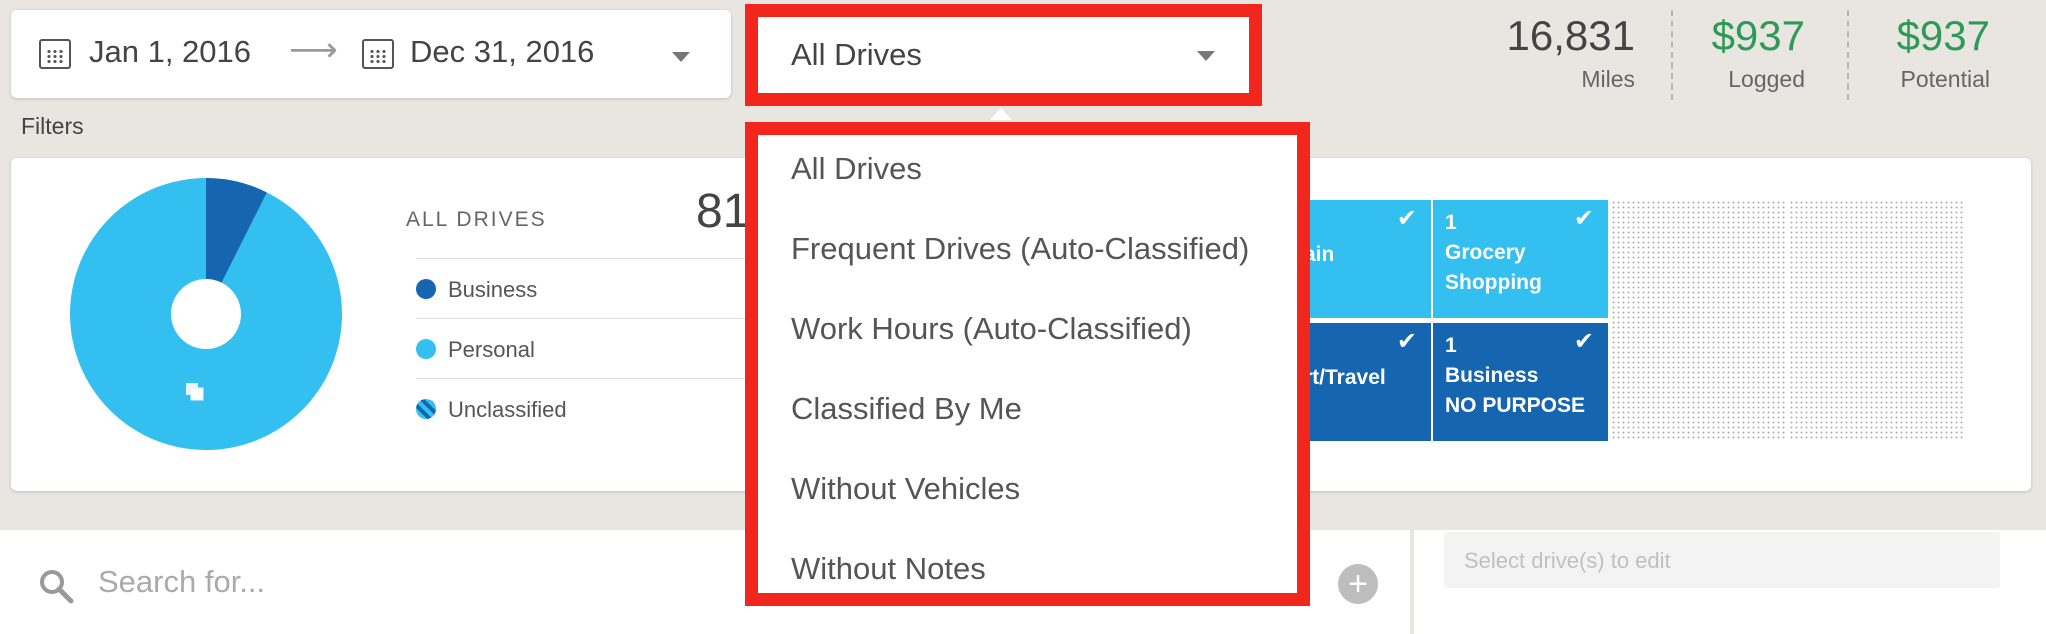 This screenshot has height=634, width=2046. I want to click on drive-pie-chart, so click(205, 313).